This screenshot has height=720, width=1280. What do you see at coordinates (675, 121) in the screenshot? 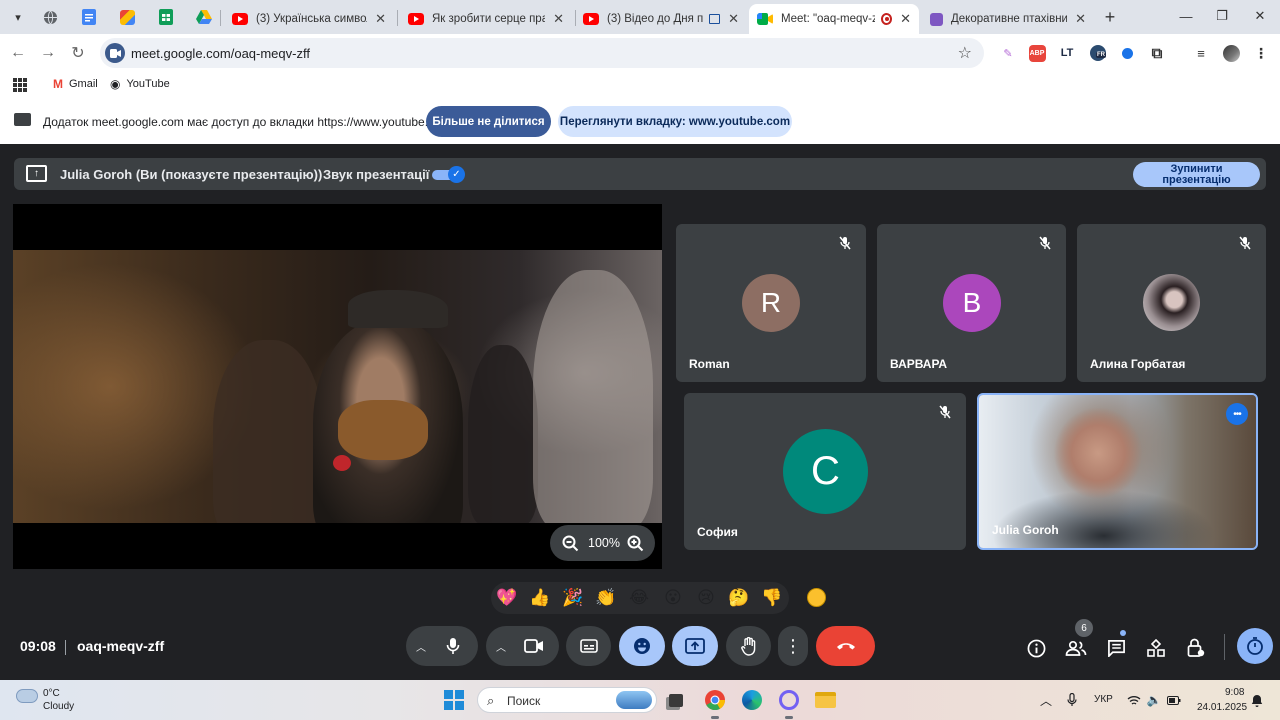
I see `view-shared-tab-button: Переглянути вкладку: www.youtube.com` at bounding box center [675, 121].